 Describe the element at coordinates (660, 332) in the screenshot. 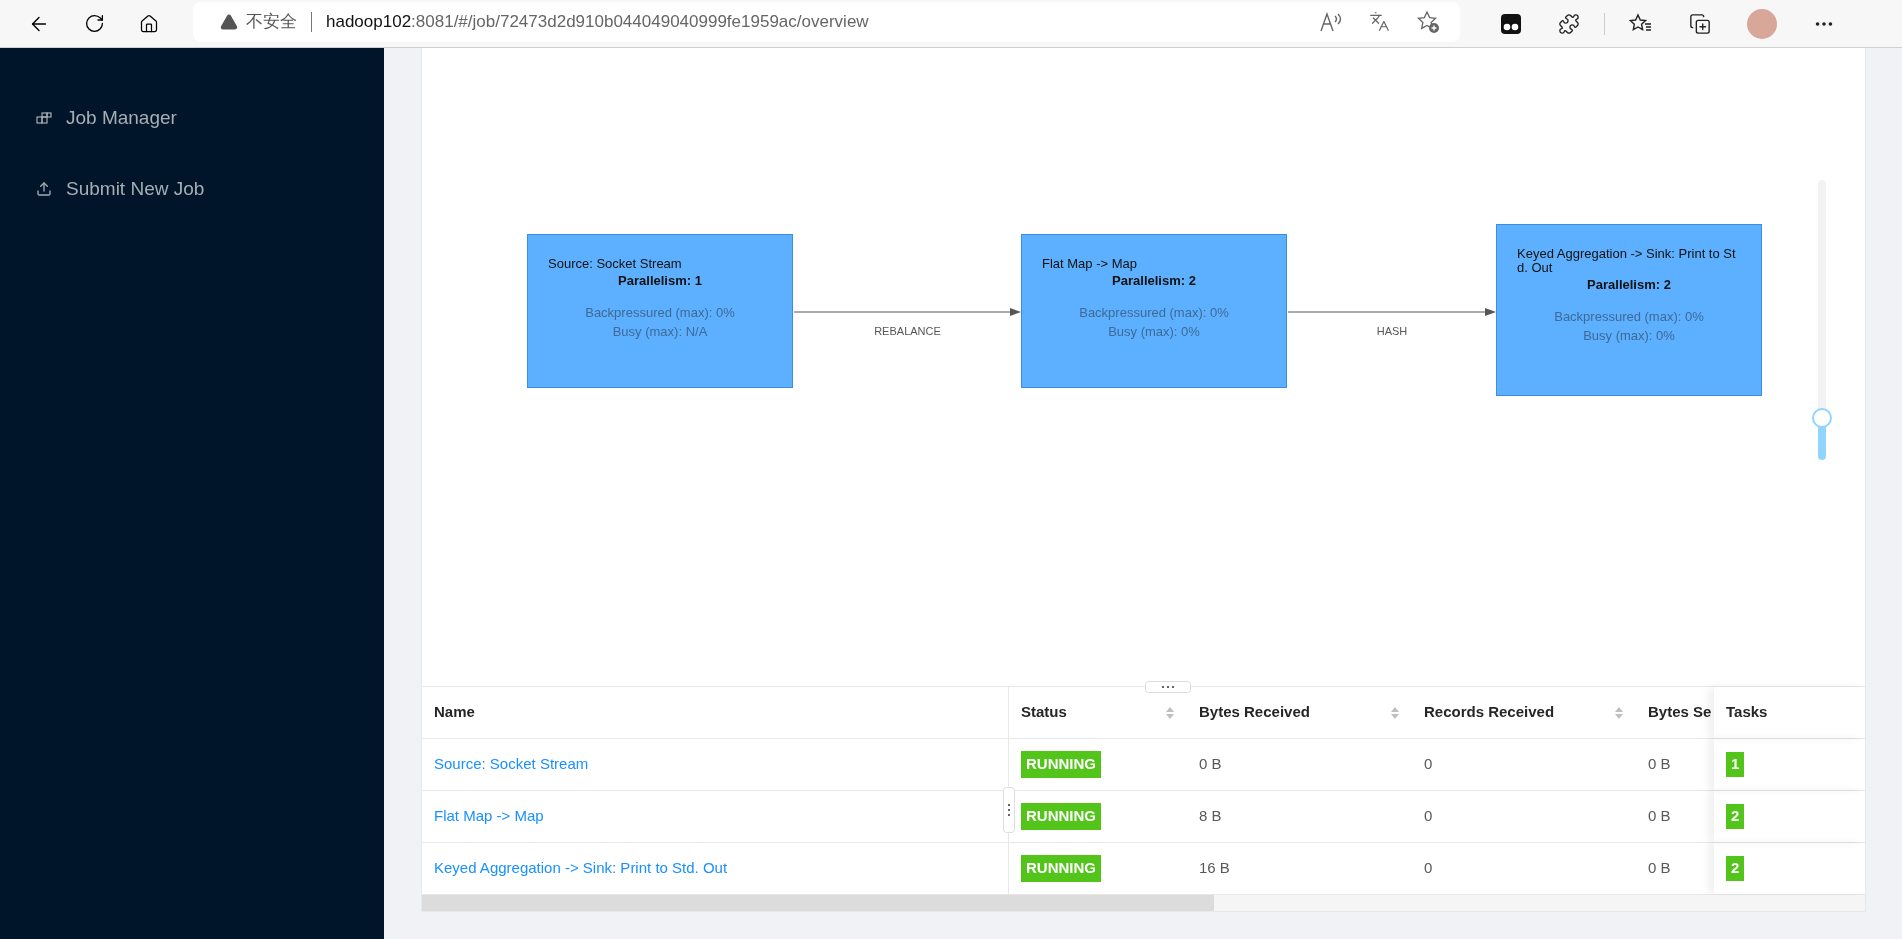

I see `node-busy: Busy (max): N/A` at that location.